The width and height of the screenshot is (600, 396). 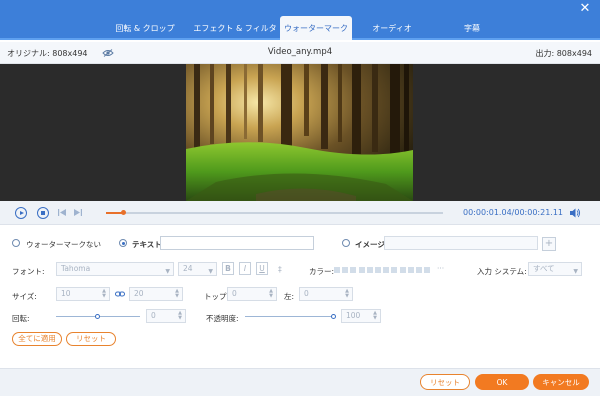 What do you see at coordinates (139, 293) in the screenshot?
I see `height-value: 20` at bounding box center [139, 293].